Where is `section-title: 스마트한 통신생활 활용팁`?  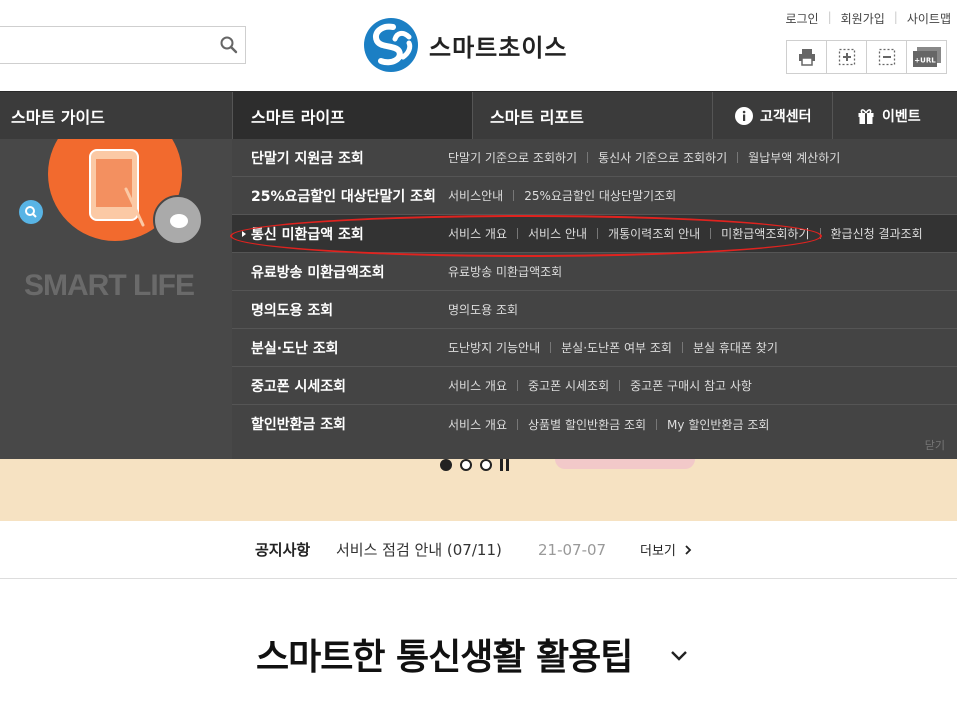 section-title: 스마트한 통신생활 활용팁 is located at coordinates (444, 657).